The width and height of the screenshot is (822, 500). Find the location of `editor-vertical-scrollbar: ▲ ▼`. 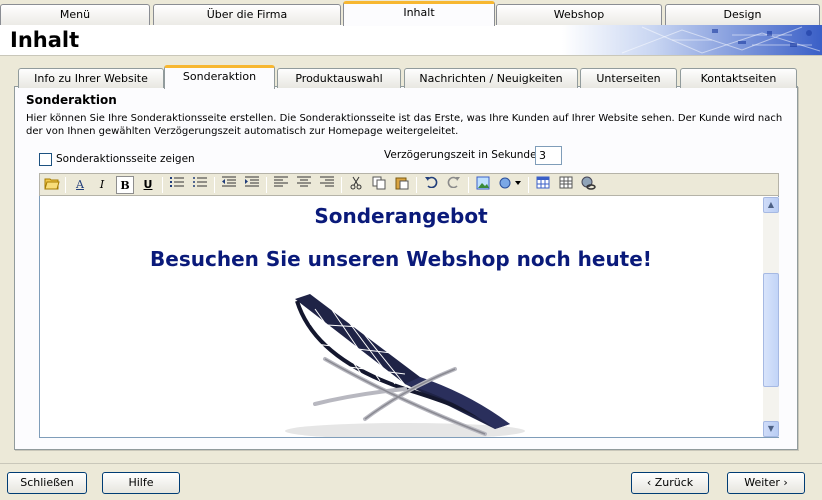

editor-vertical-scrollbar: ▲ ▼ is located at coordinates (771, 317).